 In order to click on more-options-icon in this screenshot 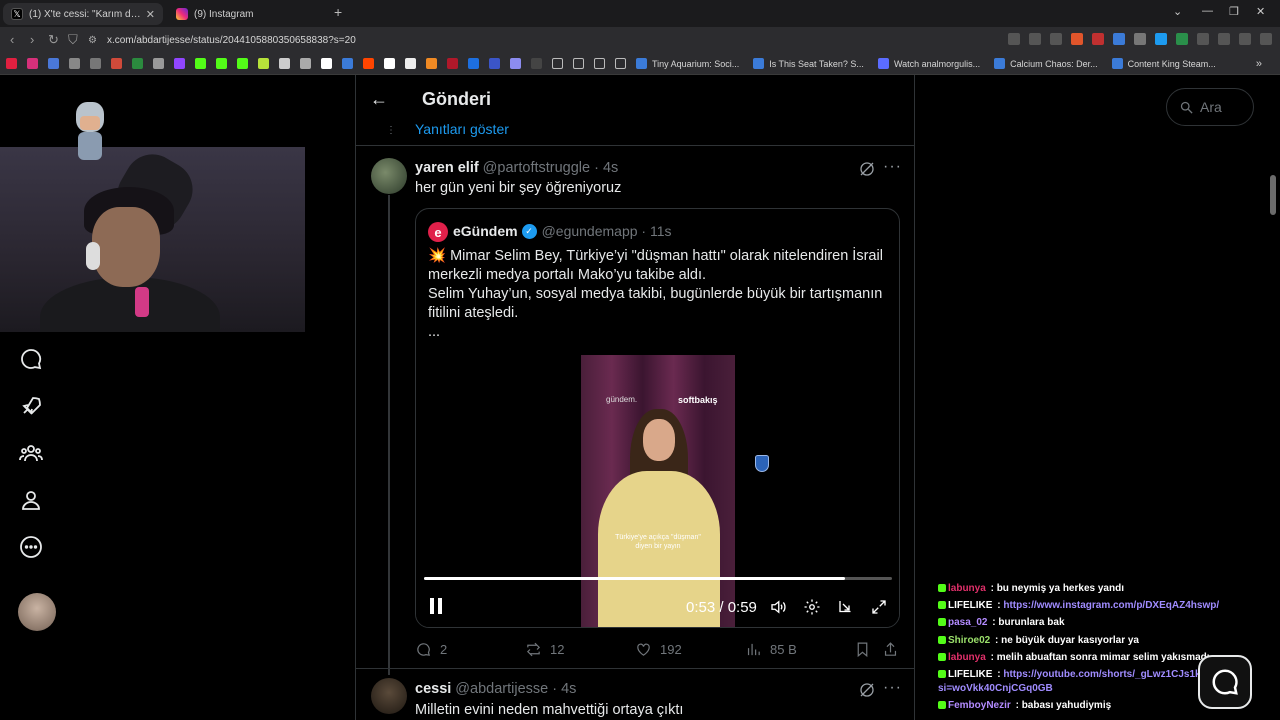, I will do `click(31, 547)`.